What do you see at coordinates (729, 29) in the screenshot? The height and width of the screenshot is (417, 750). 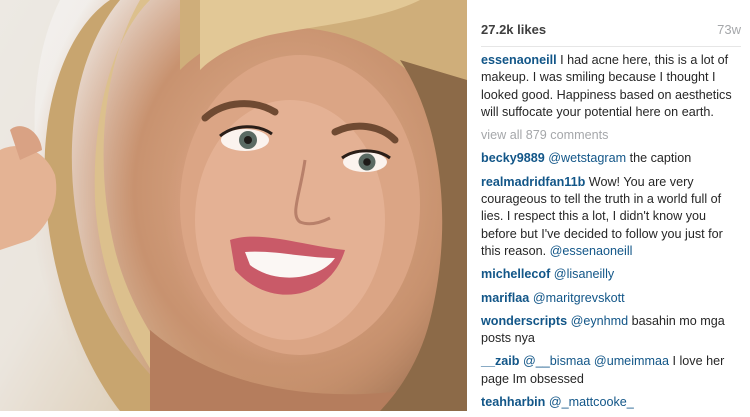 I see `post-age: 73w` at bounding box center [729, 29].